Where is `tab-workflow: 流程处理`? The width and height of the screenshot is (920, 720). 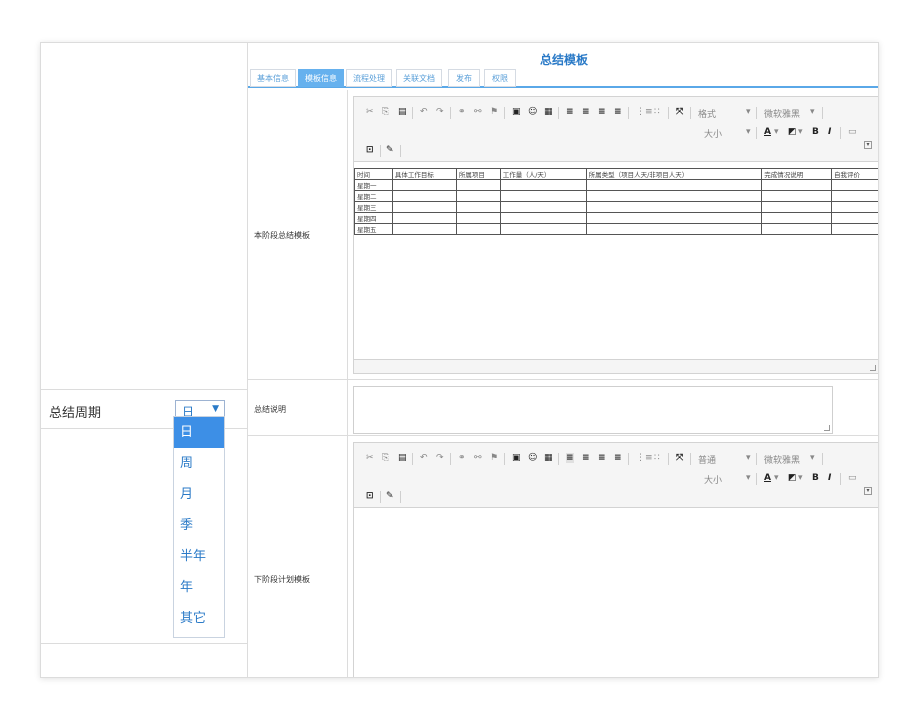
tab-workflow: 流程处理 is located at coordinates (369, 78).